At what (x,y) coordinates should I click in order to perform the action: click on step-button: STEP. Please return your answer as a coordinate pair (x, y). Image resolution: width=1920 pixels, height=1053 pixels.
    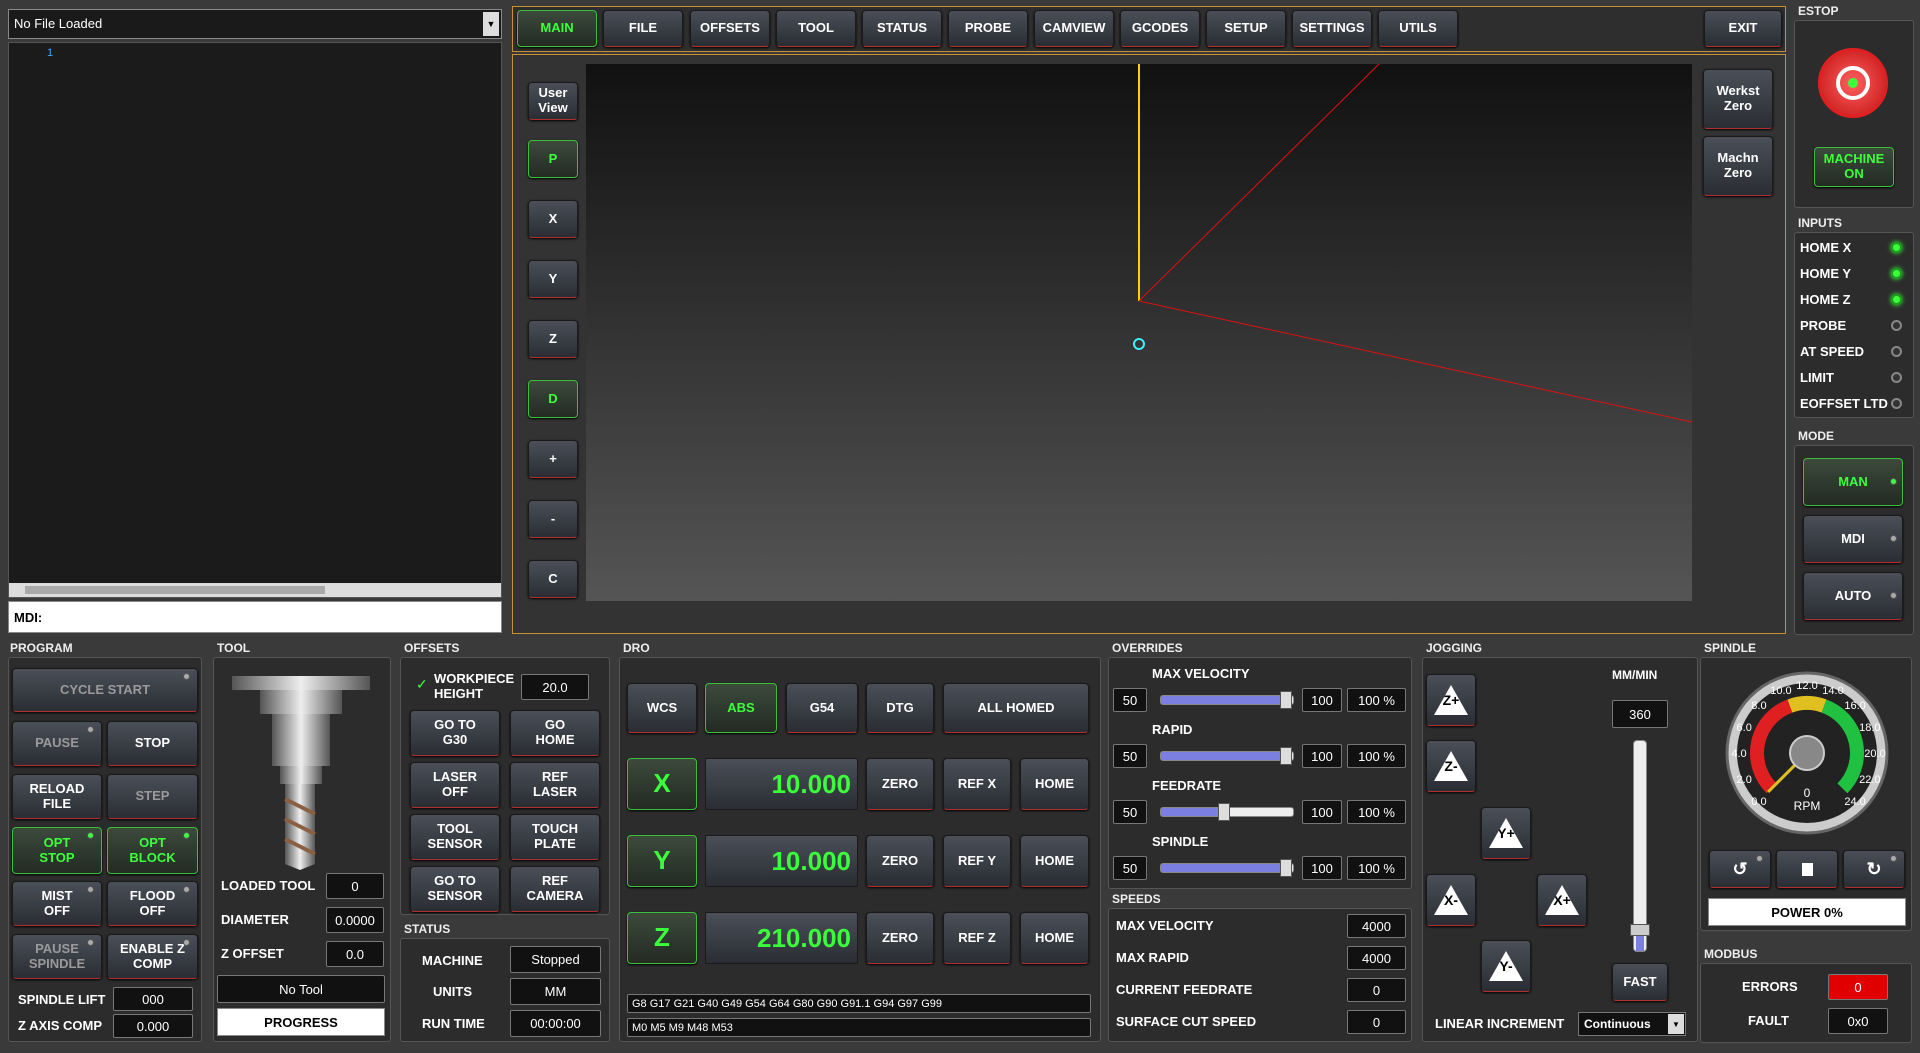
    Looking at the image, I should click on (152, 796).